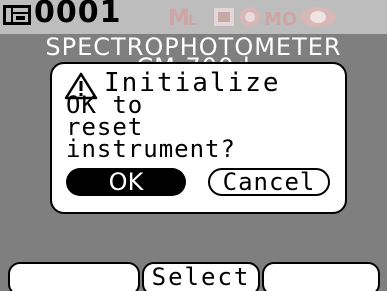  What do you see at coordinates (17, 15) in the screenshot?
I see `memory-card-icon` at bounding box center [17, 15].